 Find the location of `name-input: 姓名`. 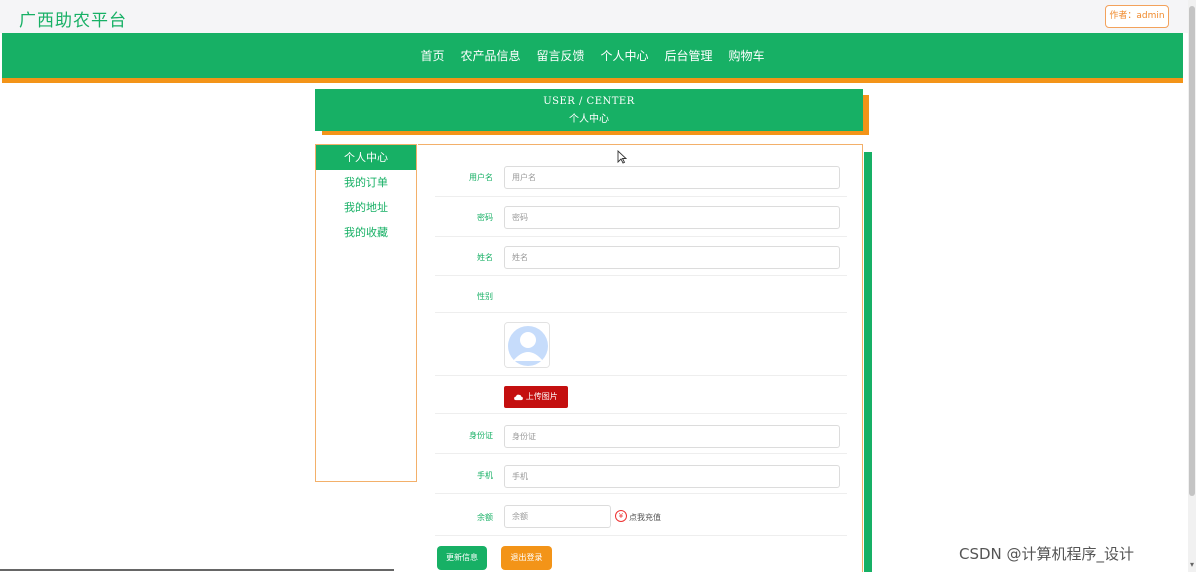

name-input: 姓名 is located at coordinates (672, 257).